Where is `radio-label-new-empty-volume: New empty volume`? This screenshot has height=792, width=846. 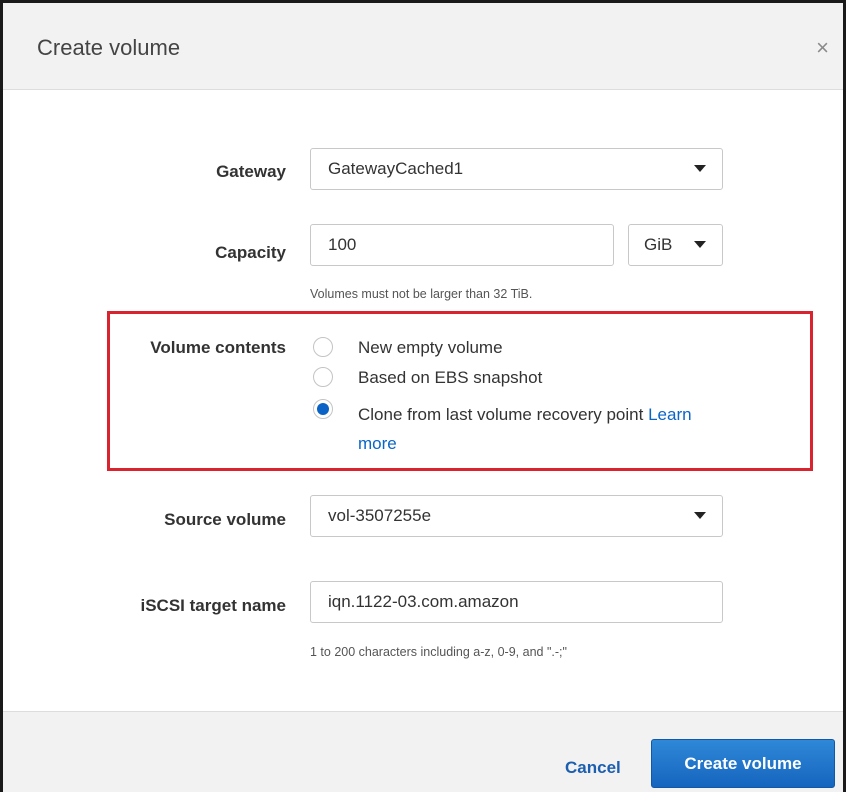
radio-label-new-empty-volume: New empty volume is located at coordinates (430, 347).